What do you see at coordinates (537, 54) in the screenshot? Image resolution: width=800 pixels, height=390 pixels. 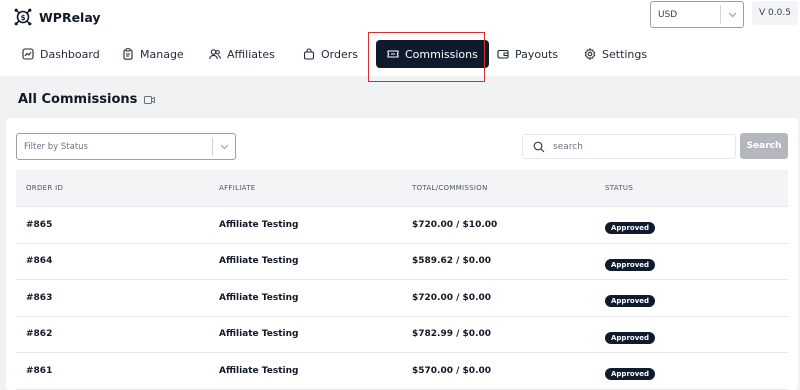 I see `nav-label: Payouts` at bounding box center [537, 54].